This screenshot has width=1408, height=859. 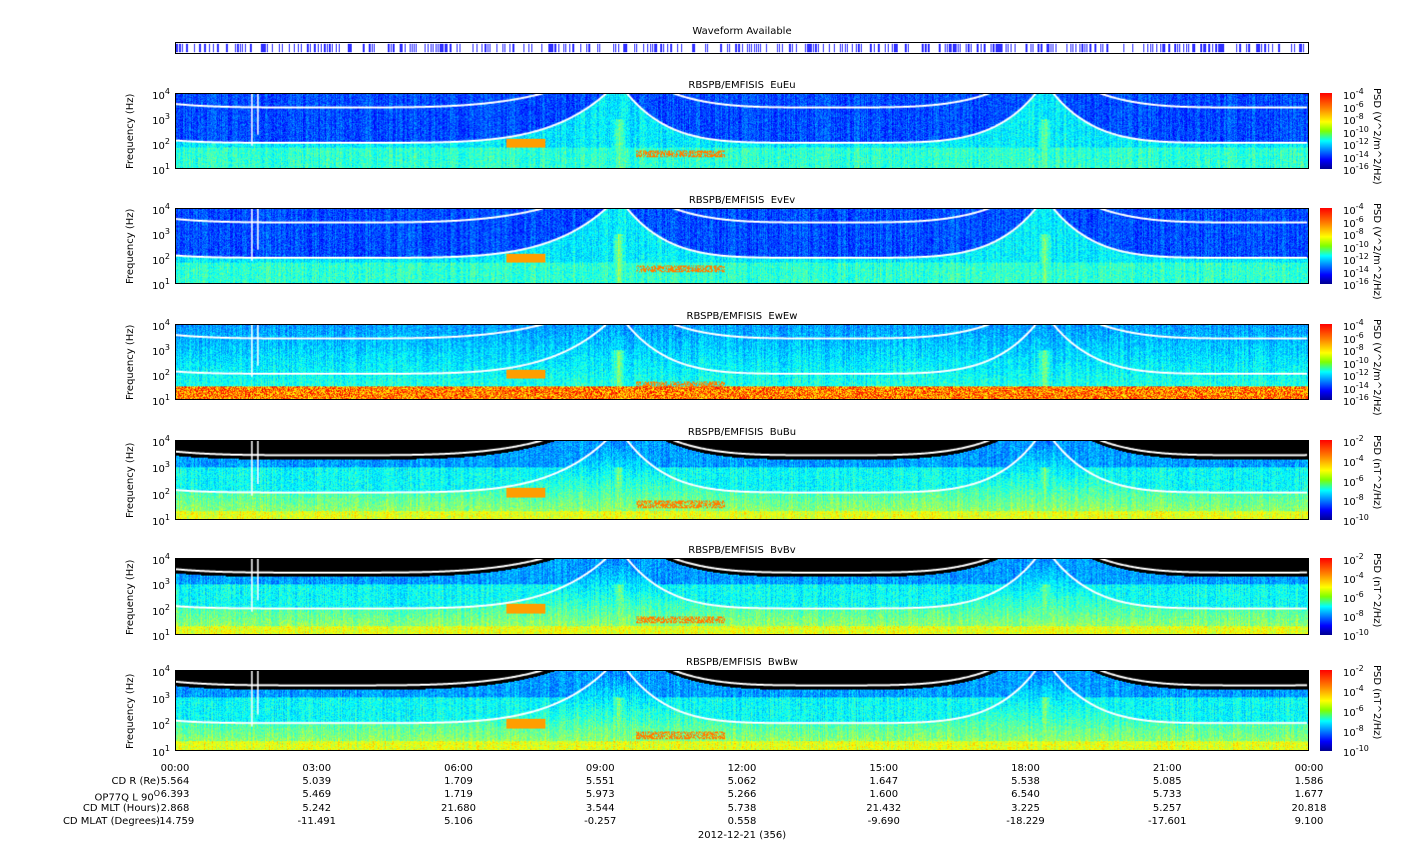 I want to click on ephemeris-value: 3.544, so click(x=600, y=808).